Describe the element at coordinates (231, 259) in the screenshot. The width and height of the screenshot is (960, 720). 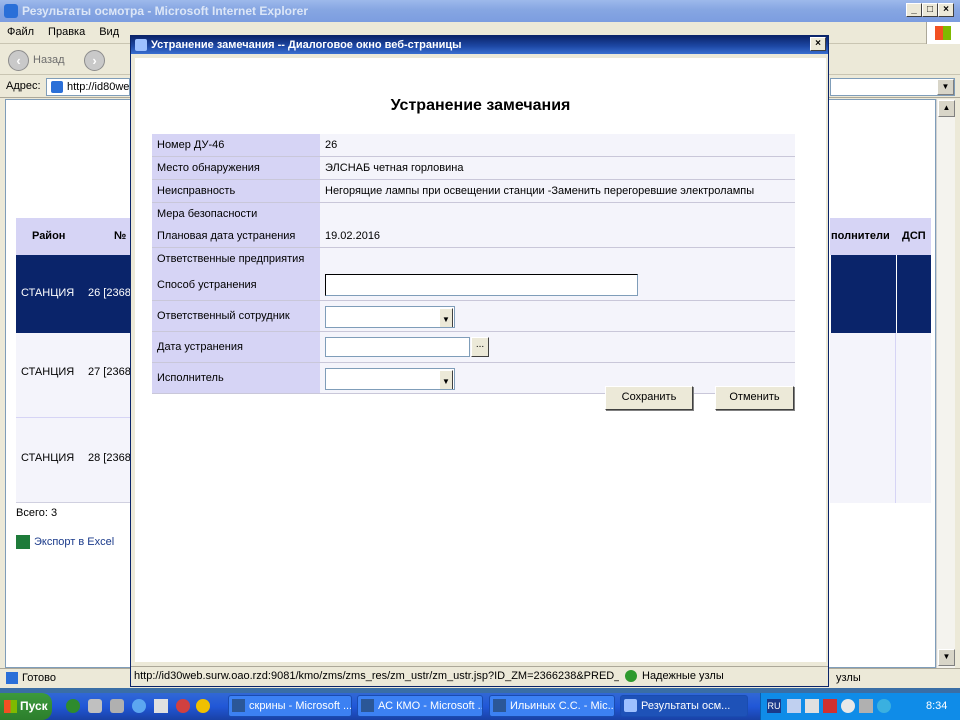
I see `field-label-enterprises: Ответственные предприятия` at that location.